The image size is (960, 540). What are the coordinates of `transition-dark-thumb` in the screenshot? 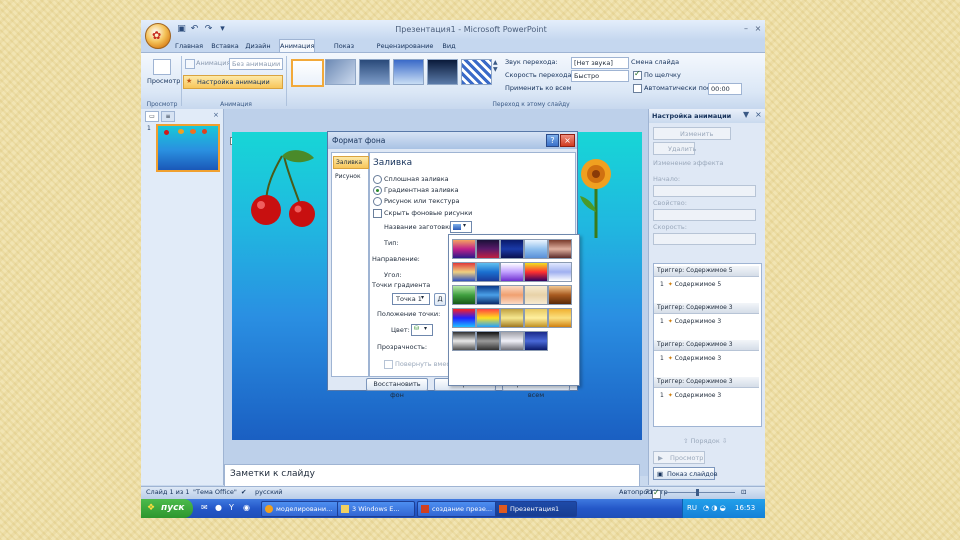 It's located at (374, 72).